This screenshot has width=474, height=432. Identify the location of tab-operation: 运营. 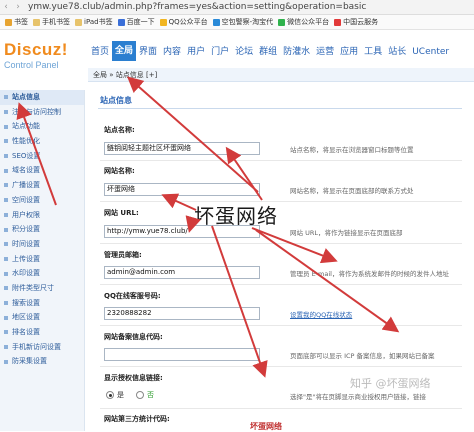
(325, 52).